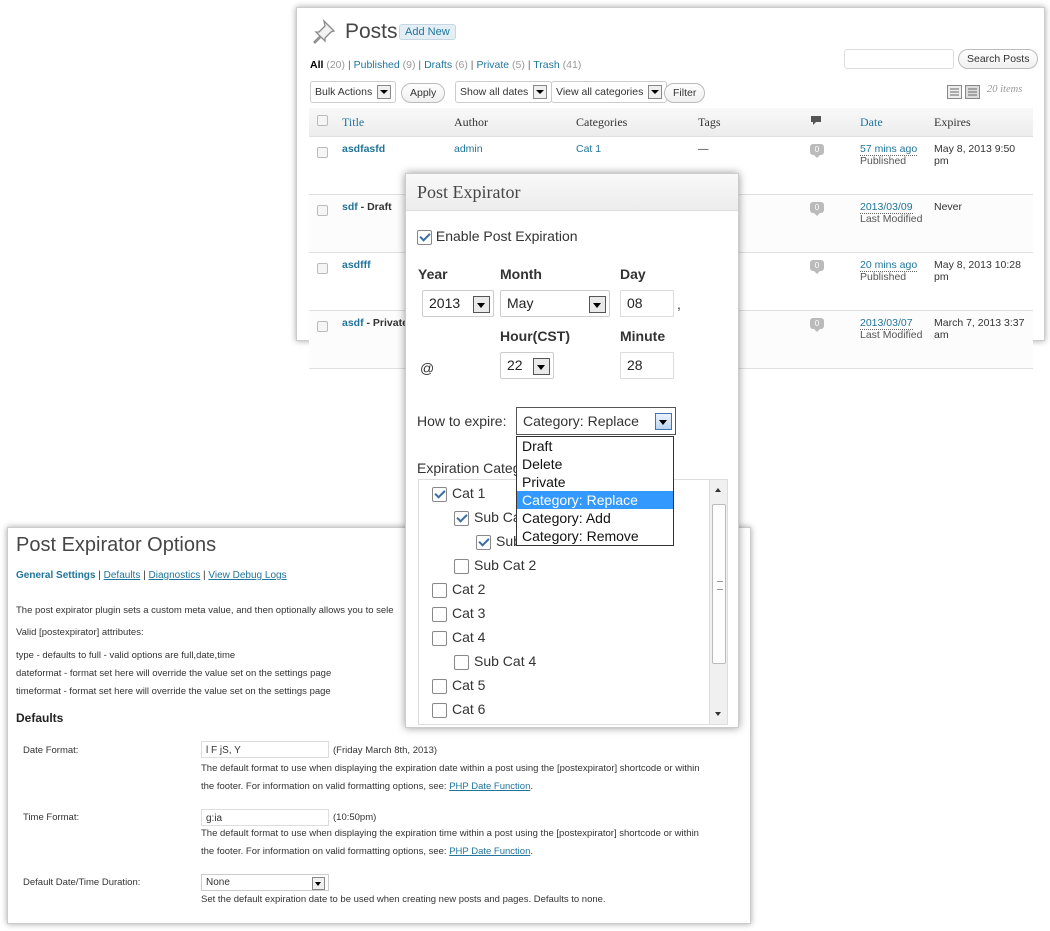  I want to click on bulk-actions-select: Bulk Actions, so click(353, 92).